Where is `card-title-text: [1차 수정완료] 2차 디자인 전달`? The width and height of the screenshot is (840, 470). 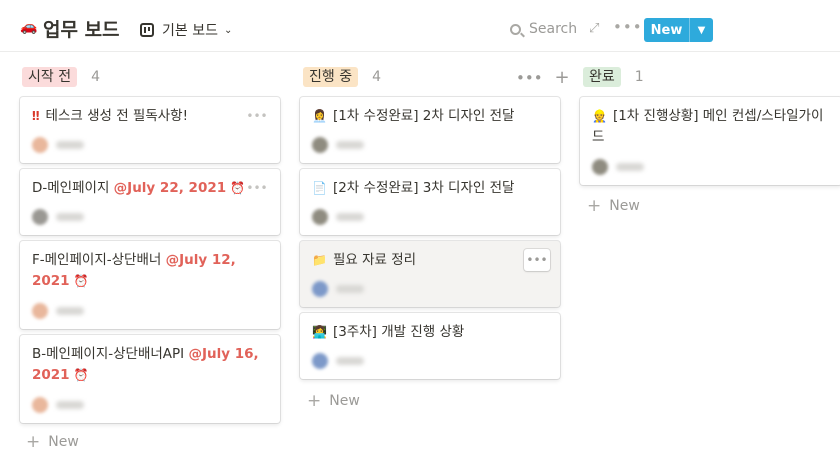 card-title-text: [1차 수정완료] 2차 디자인 전달 is located at coordinates (423, 116).